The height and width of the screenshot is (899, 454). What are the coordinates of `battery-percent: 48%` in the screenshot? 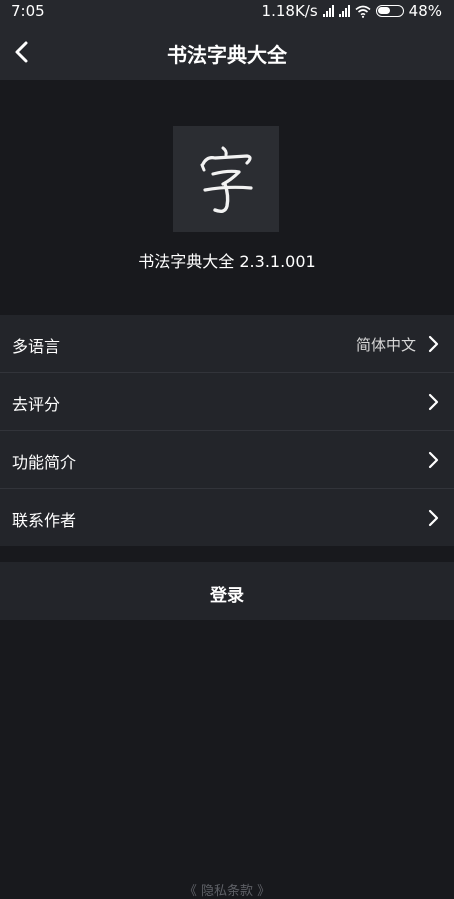 It's located at (425, 11).